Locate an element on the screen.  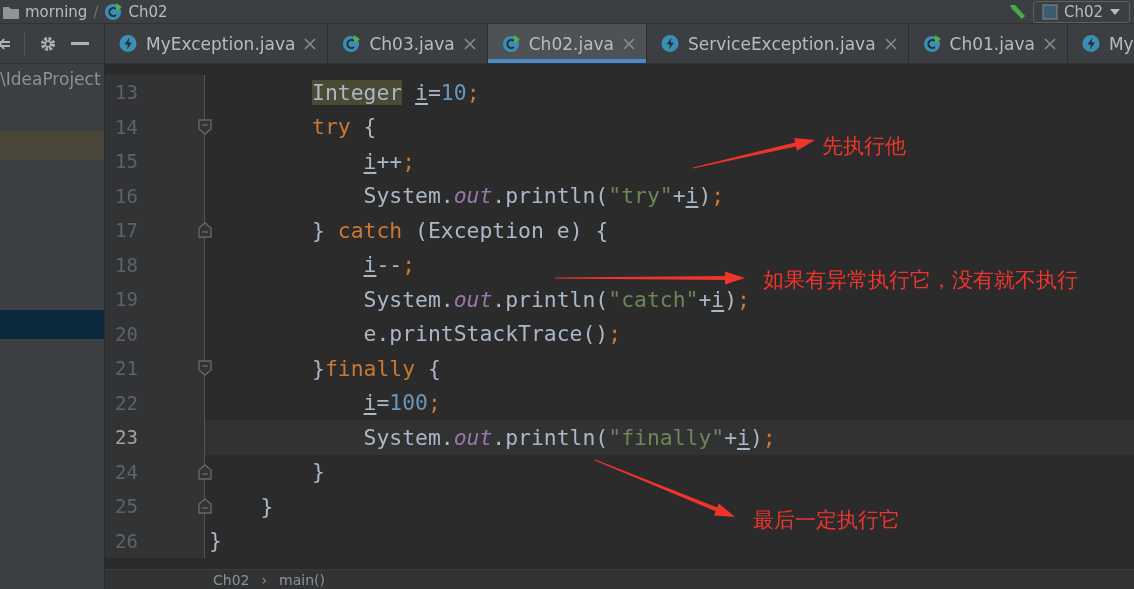
code-line: i=100; is located at coordinates (401, 403).